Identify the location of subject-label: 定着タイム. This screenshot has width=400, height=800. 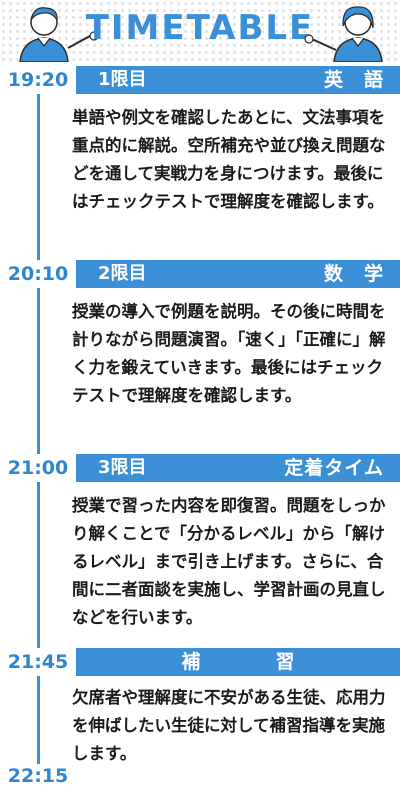
(334, 468).